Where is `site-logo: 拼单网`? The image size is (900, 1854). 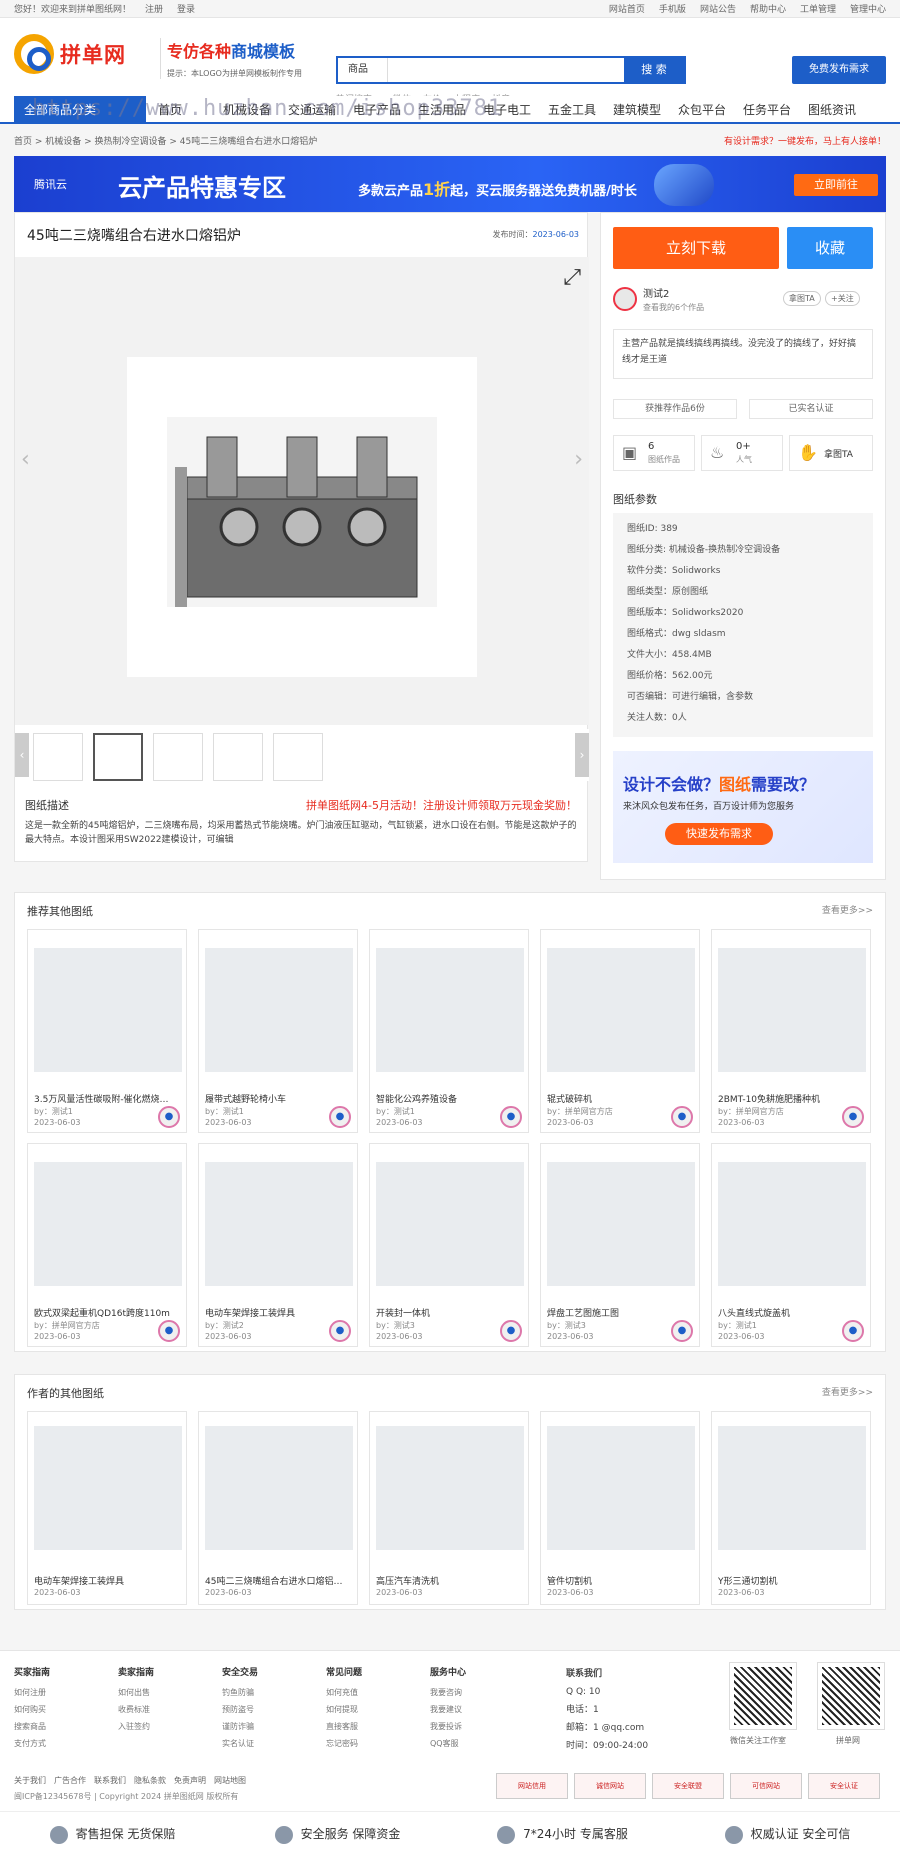
site-logo: 拼单网 is located at coordinates (70, 54).